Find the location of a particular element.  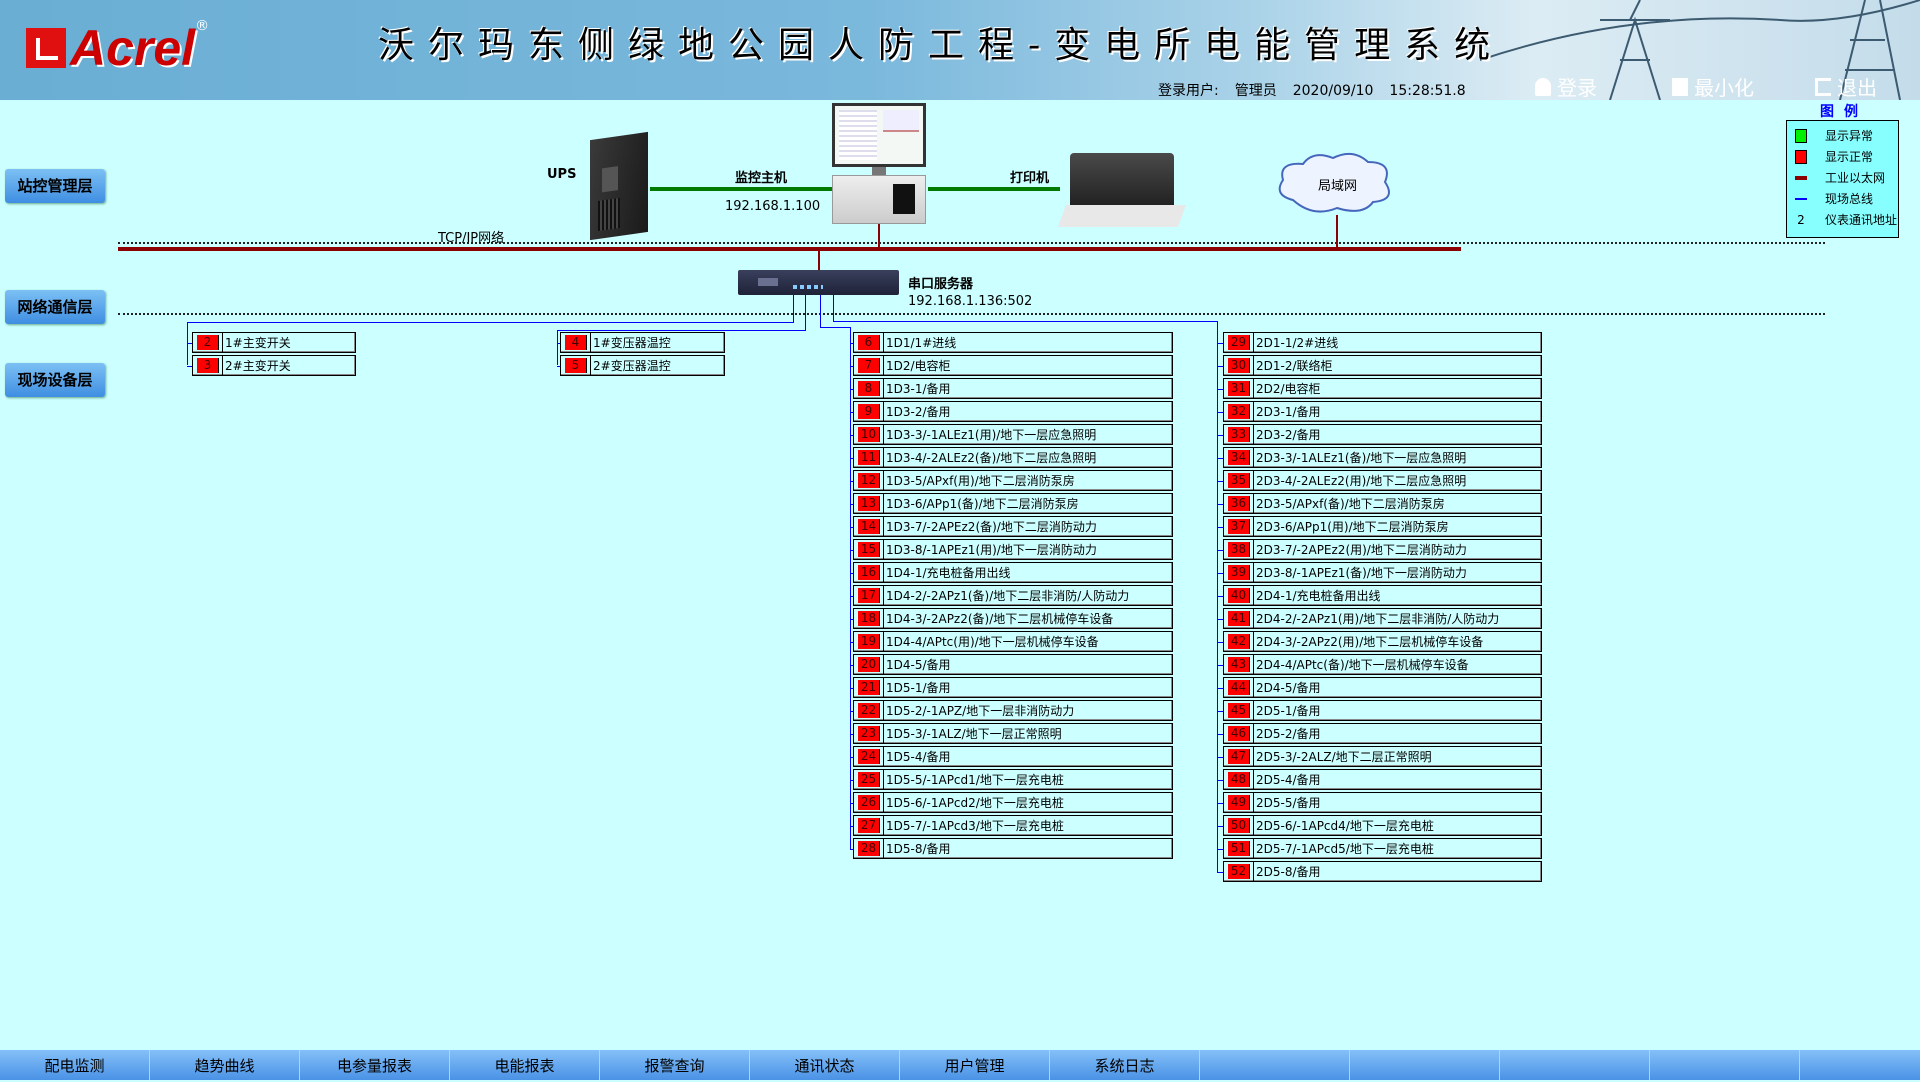

device-row: 23 1D5-3/-1ALZ/地下一层正常照明 is located at coordinates (1013, 733).